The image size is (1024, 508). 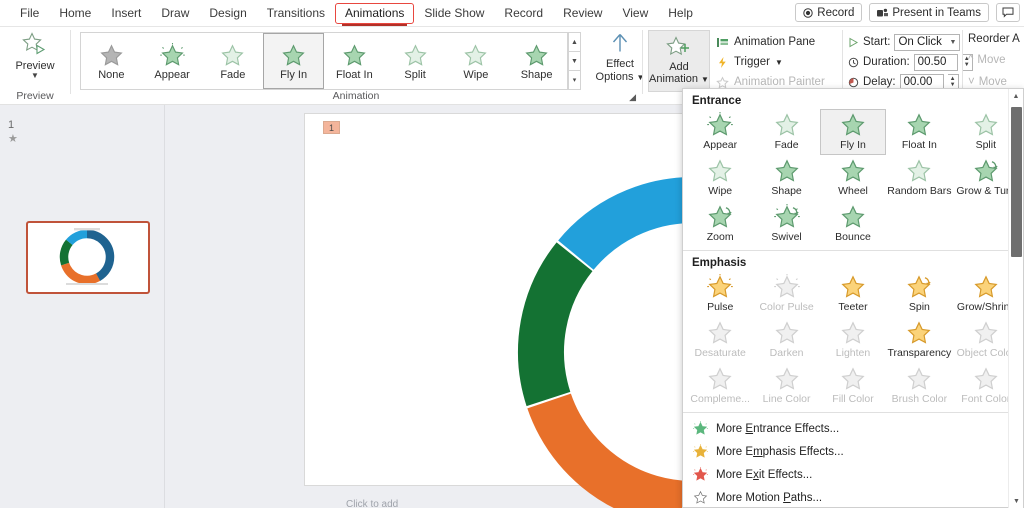 What do you see at coordinates (632, 97) in the screenshot?
I see `animation-dialog-launcher: ◢` at bounding box center [632, 97].